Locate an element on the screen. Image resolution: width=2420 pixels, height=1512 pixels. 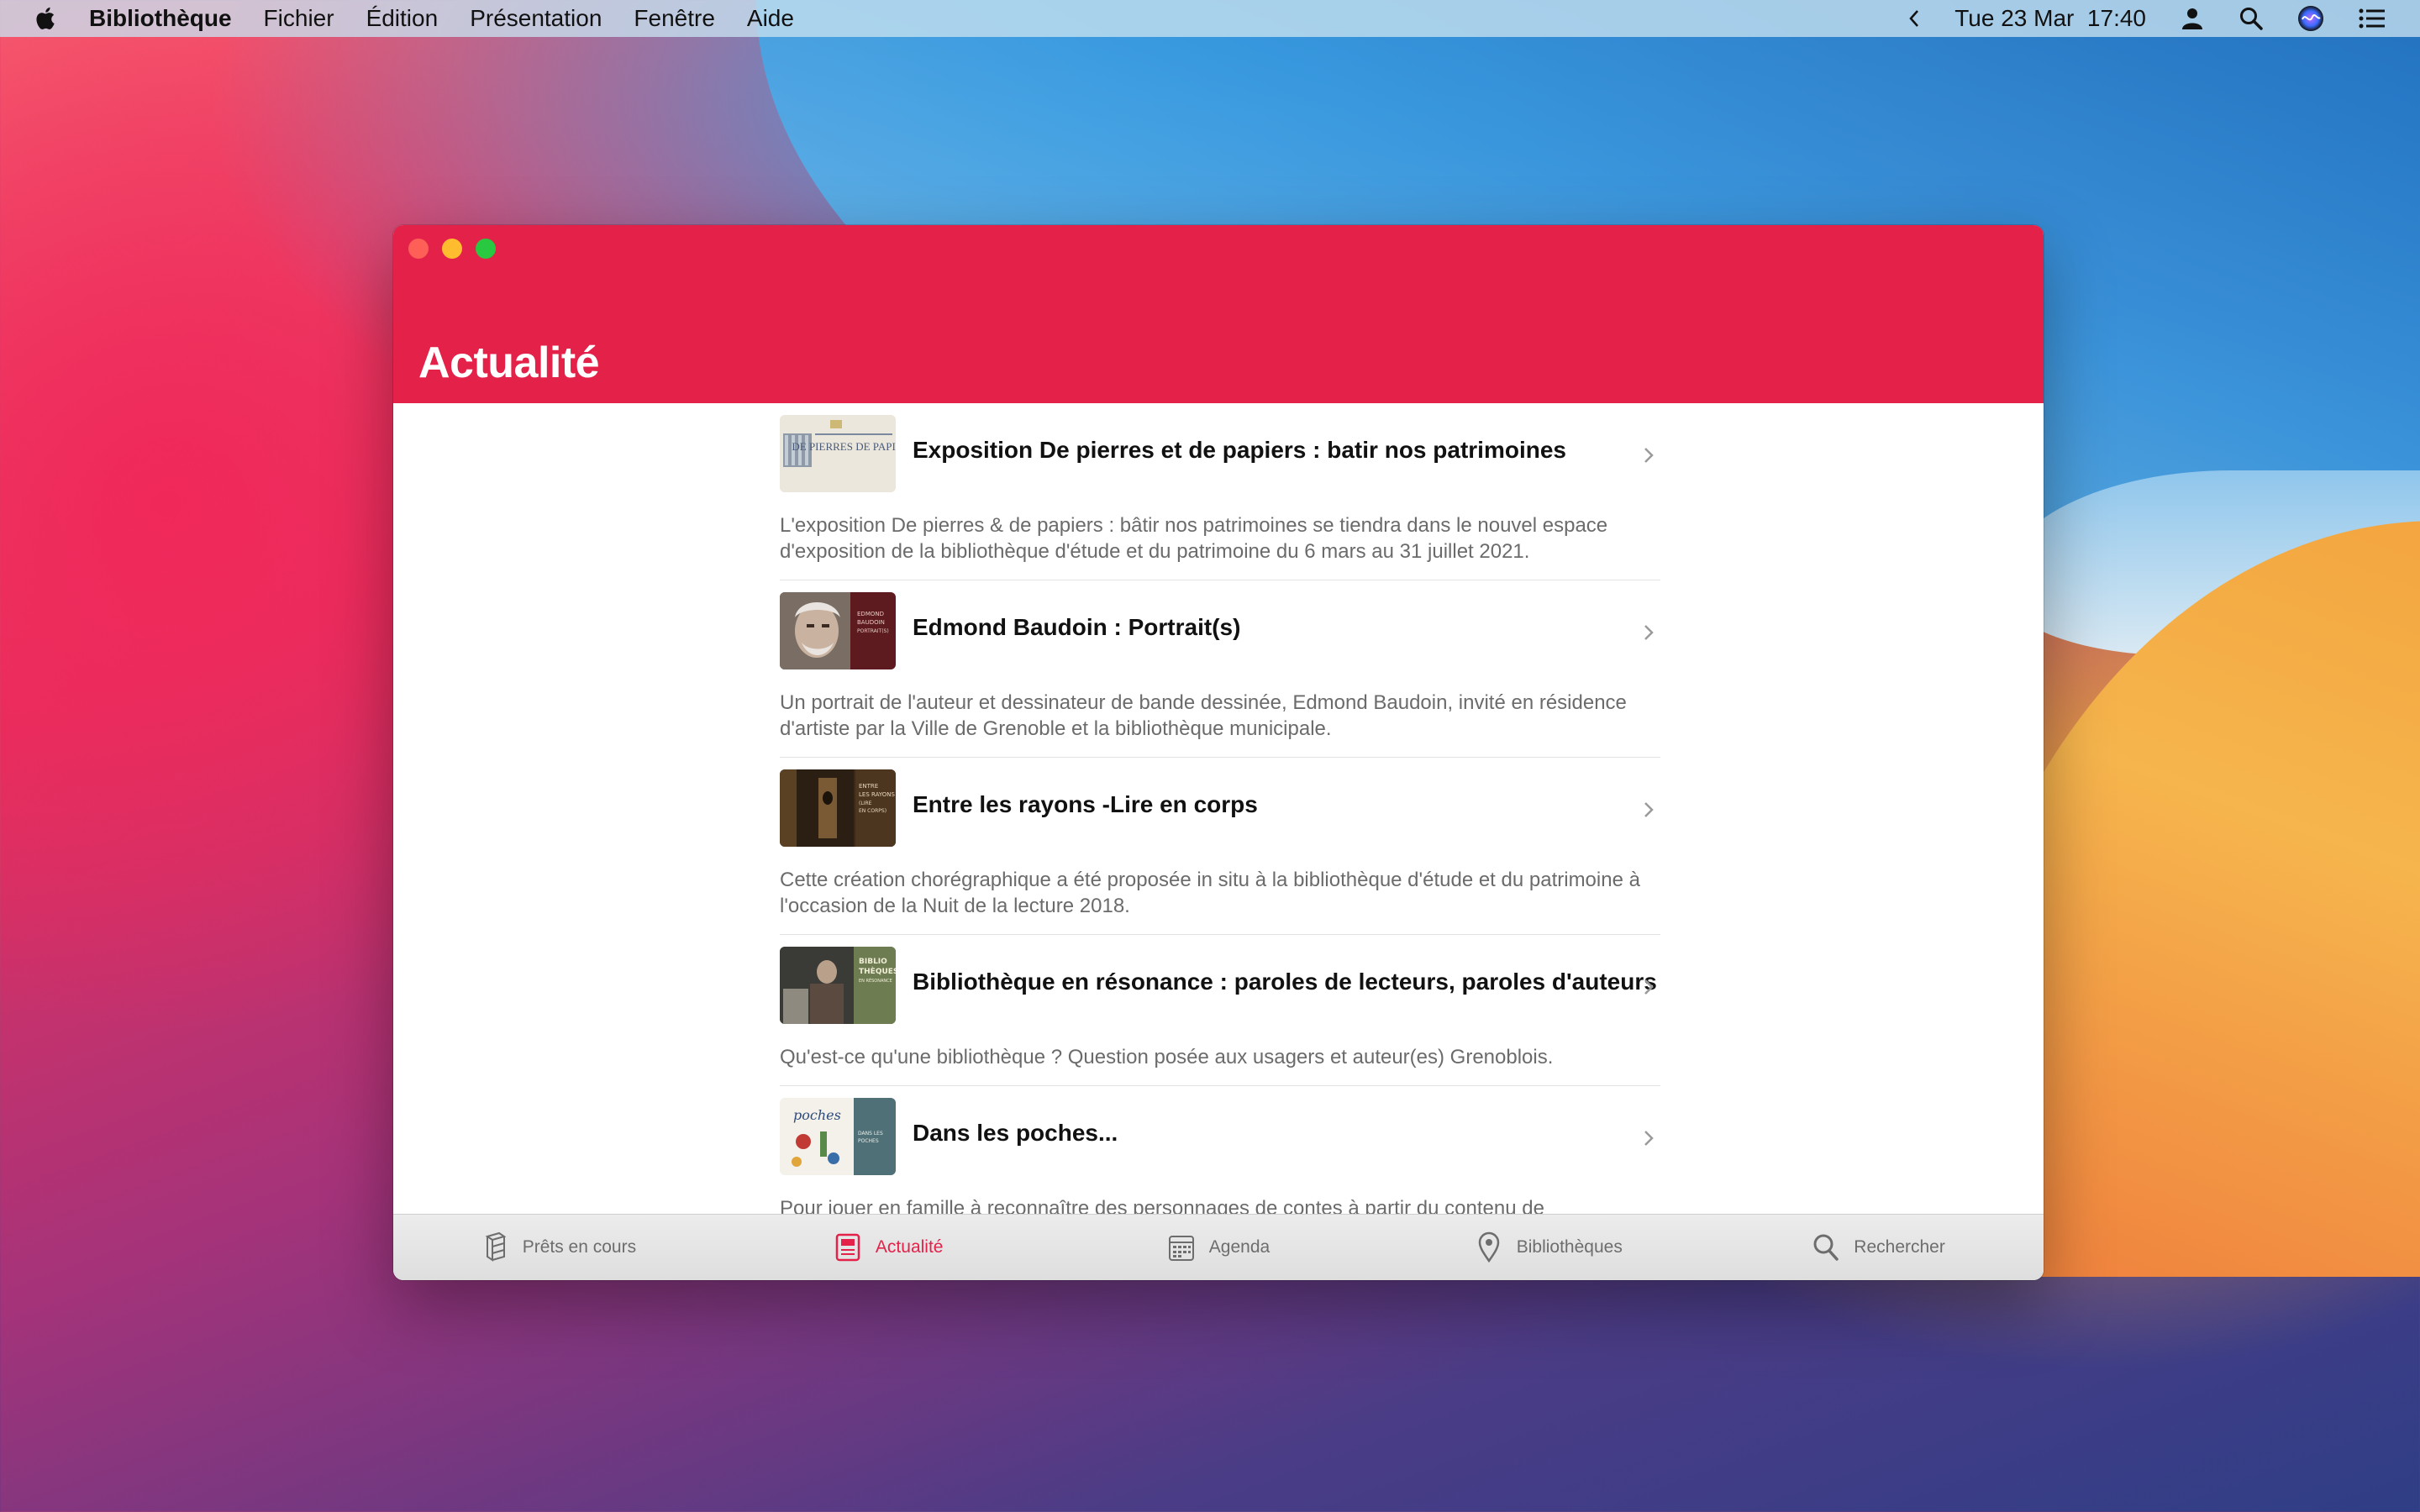
svg-text: BAUDOIN is located at coordinates (871, 622).